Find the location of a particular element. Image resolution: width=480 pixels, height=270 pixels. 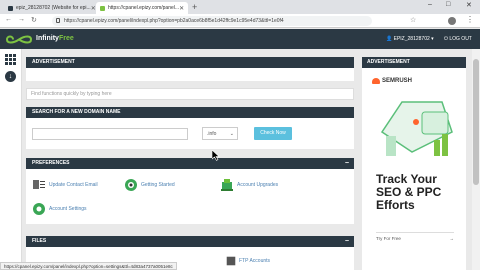

minimize-button: – is located at coordinates (430, 4).